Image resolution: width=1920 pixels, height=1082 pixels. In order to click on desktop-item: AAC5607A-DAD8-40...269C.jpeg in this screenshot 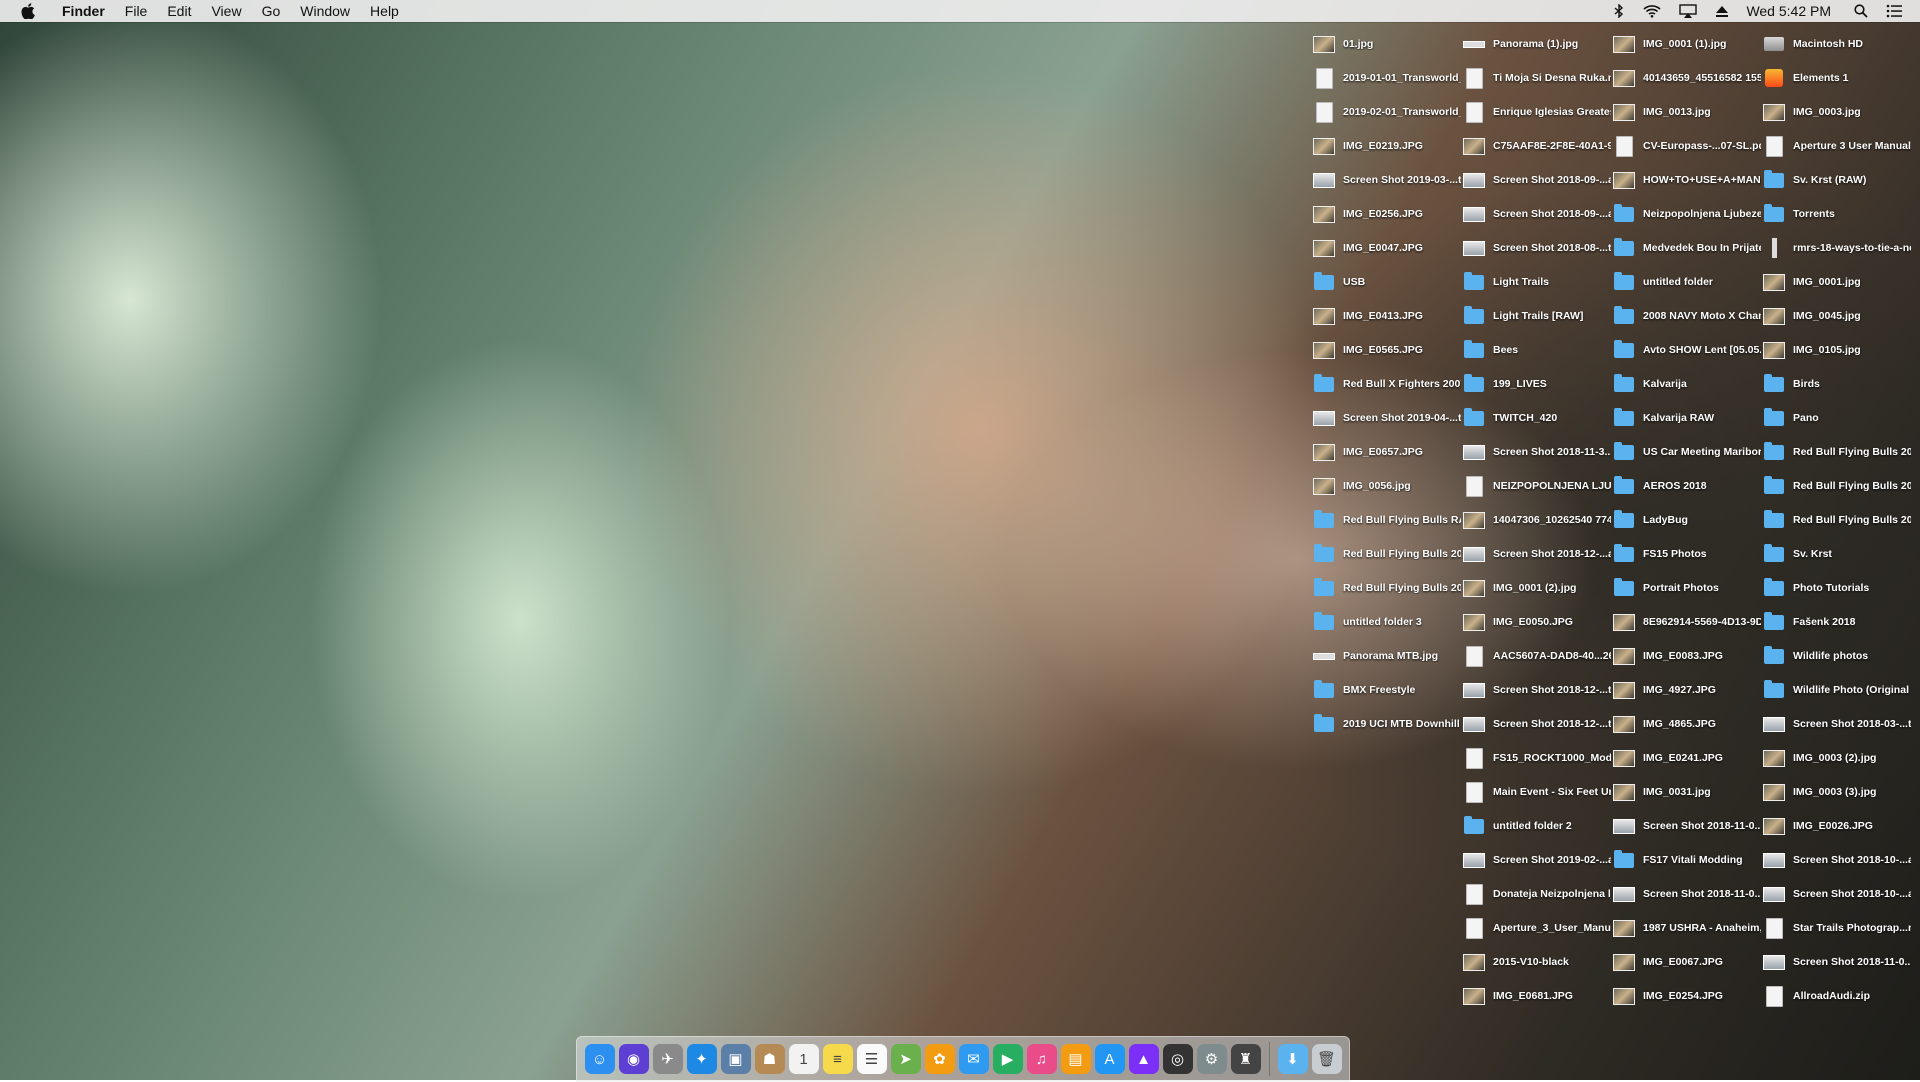, I will do `click(1538, 656)`.